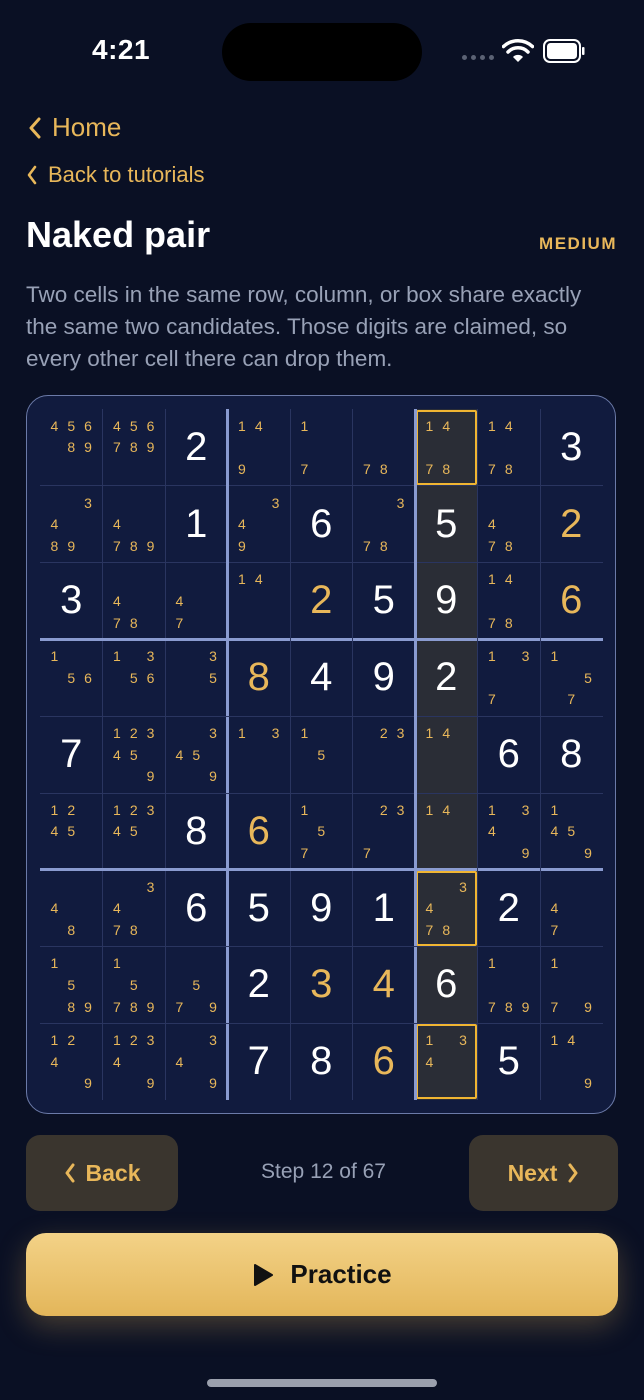 This screenshot has height=1400, width=644. Describe the element at coordinates (509, 985) in the screenshot. I see `sudoku-cell: 1789` at that location.